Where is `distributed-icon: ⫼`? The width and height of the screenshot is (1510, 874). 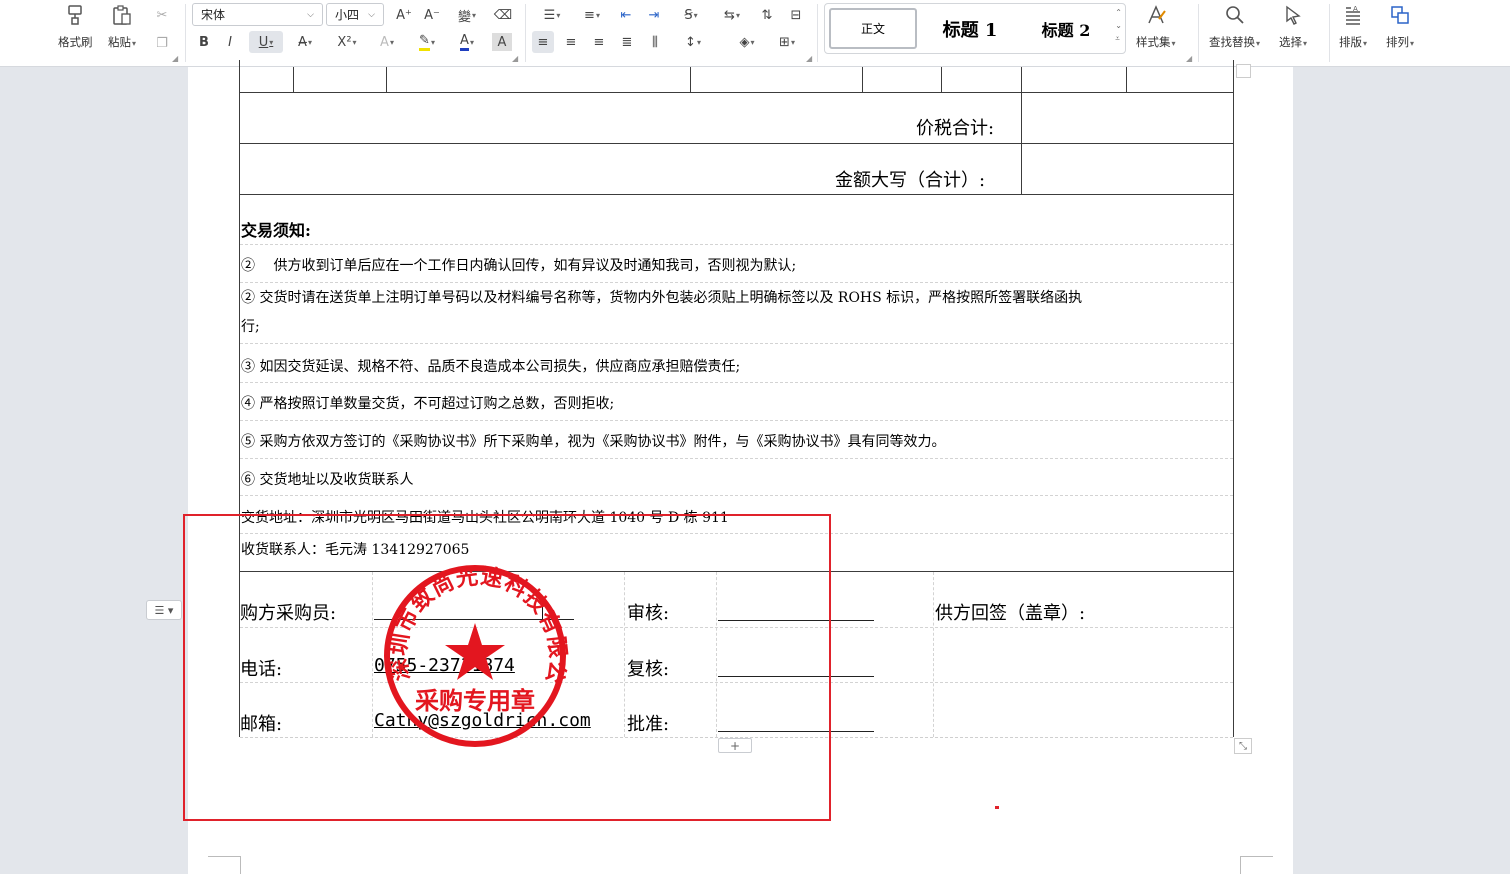
distributed-icon: ⫼ is located at coordinates (655, 42).